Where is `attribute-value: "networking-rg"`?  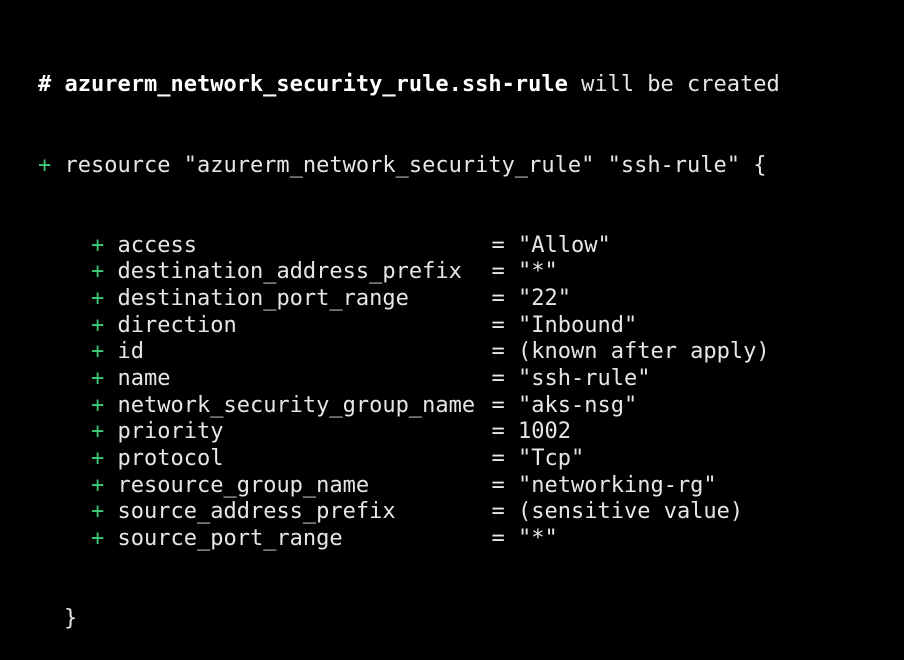 attribute-value: "networking-rg" is located at coordinates (617, 485).